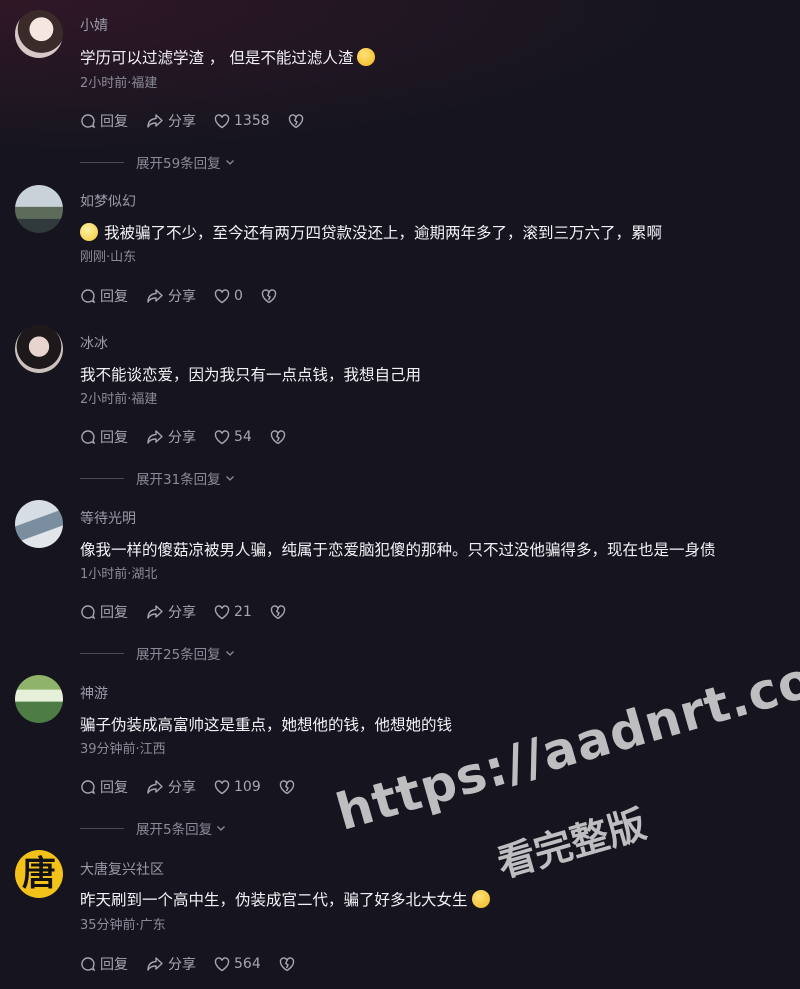  What do you see at coordinates (571, 843) in the screenshot?
I see `watermark-tagline: 看完整版` at bounding box center [571, 843].